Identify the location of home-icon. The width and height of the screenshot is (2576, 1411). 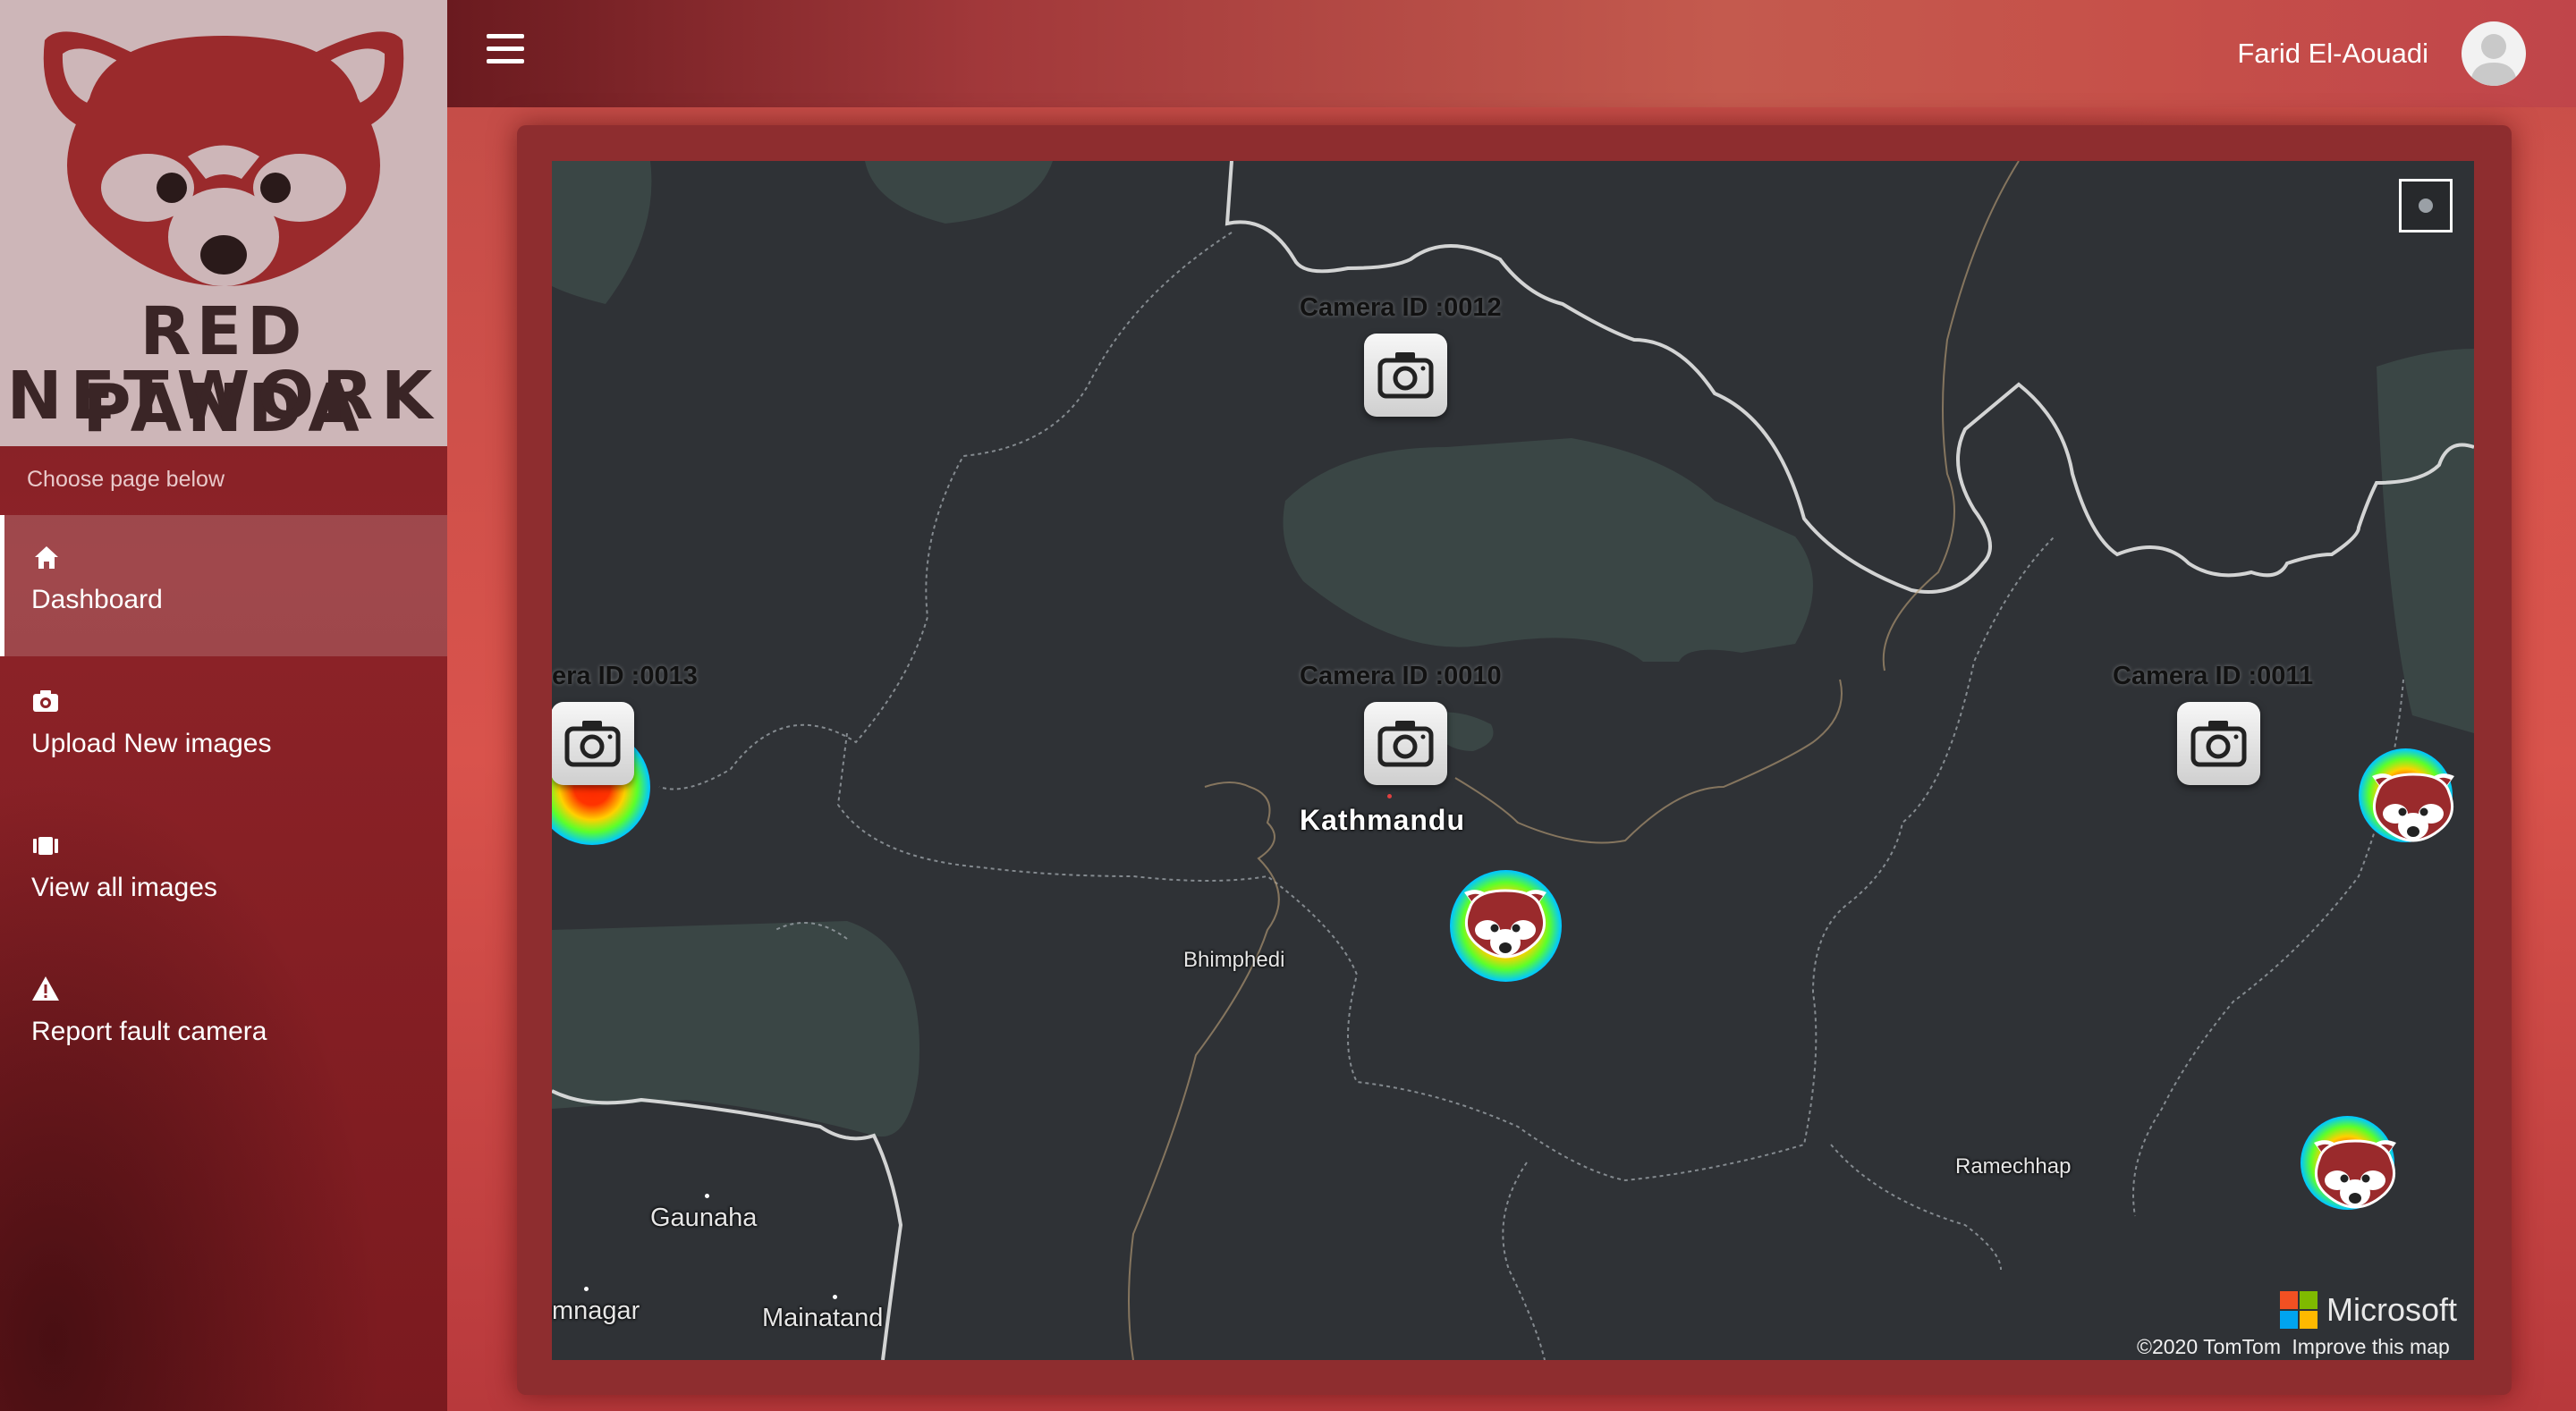
(46, 558).